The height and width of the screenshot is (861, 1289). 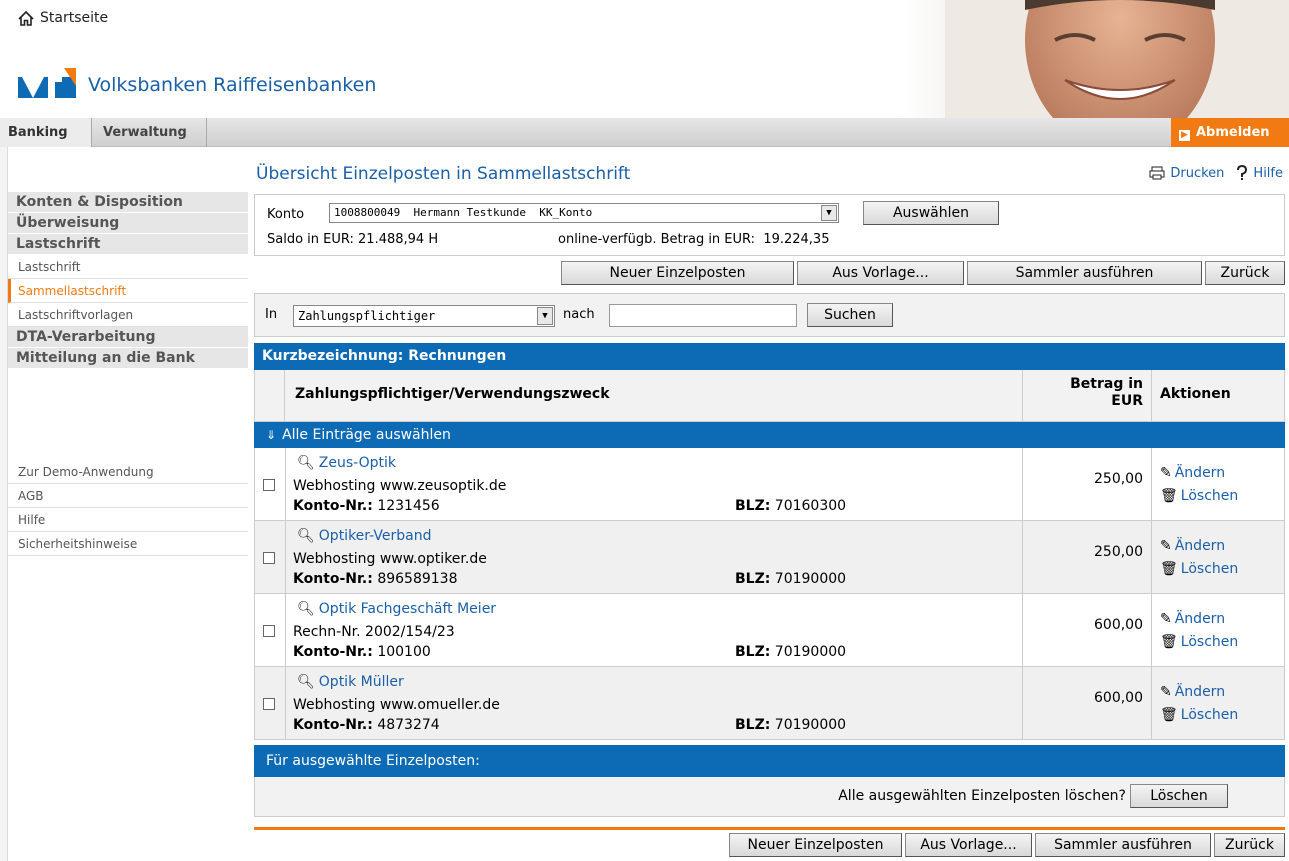 What do you see at coordinates (1087, 557) in the screenshot?
I see `amount-cell: 250,00` at bounding box center [1087, 557].